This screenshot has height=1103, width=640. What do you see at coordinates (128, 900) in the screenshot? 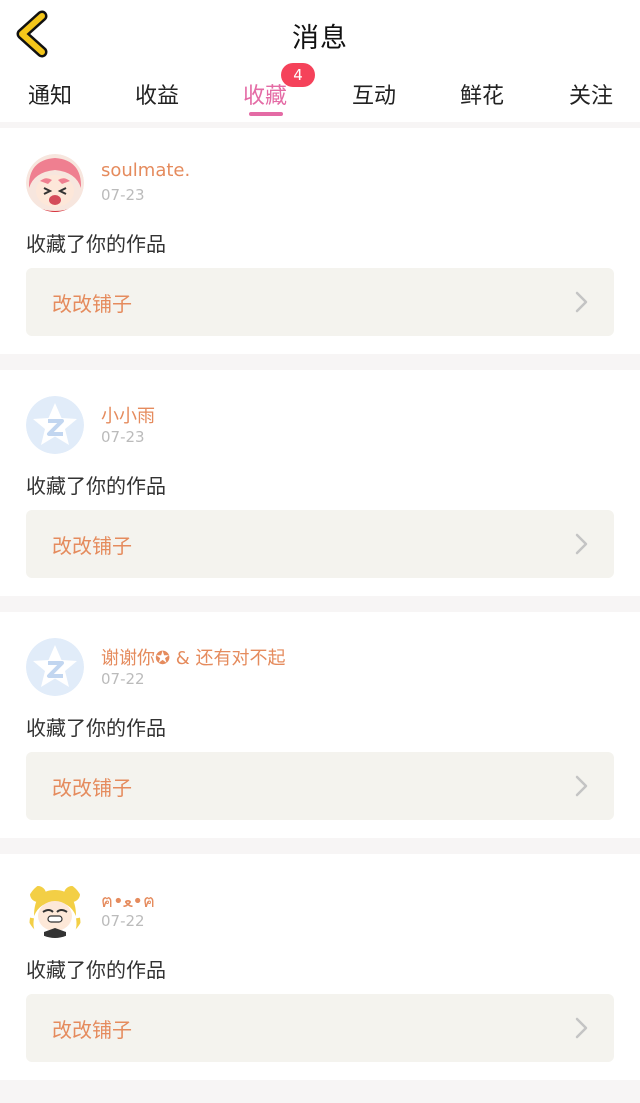
I see `user-name: ฅ•ﻌ•ฅ` at bounding box center [128, 900].